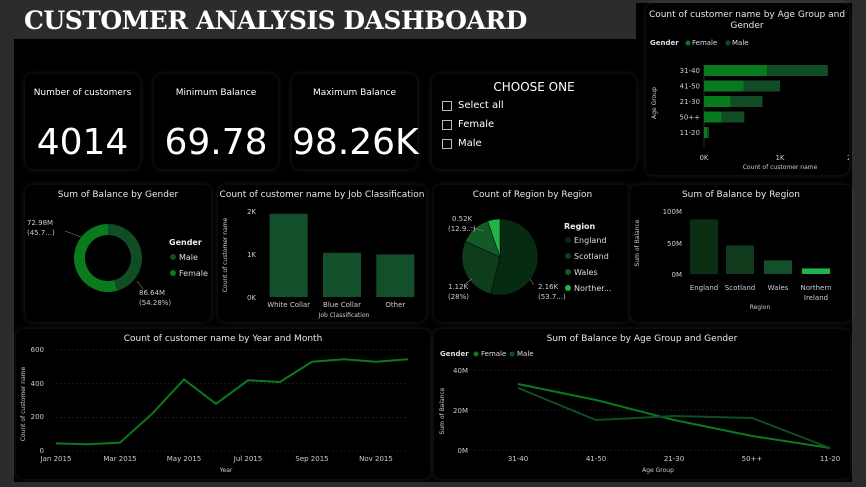 The width and height of the screenshot is (866, 487). Describe the element at coordinates (848, 158) in the screenshot. I see `x-tick-2: 2K` at that location.